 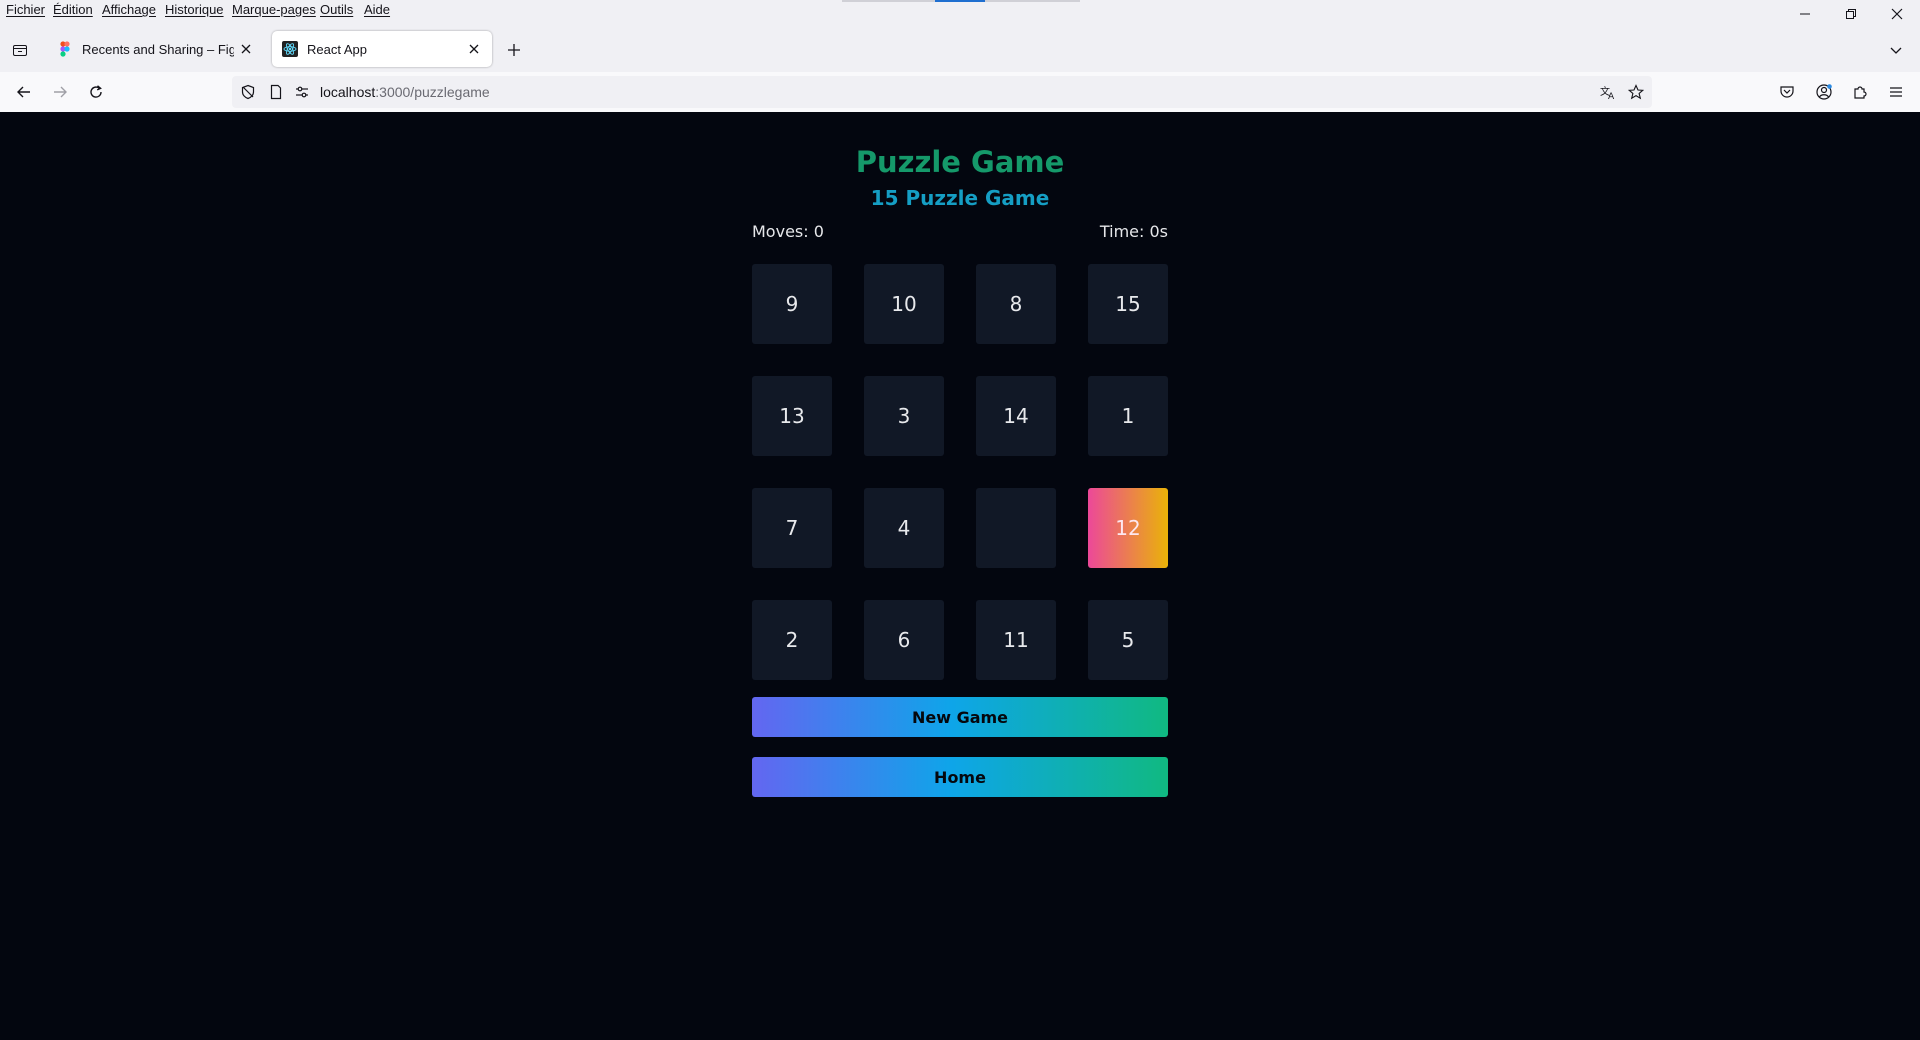 I want to click on puzzle-tile-11: 11, so click(x=1016, y=640).